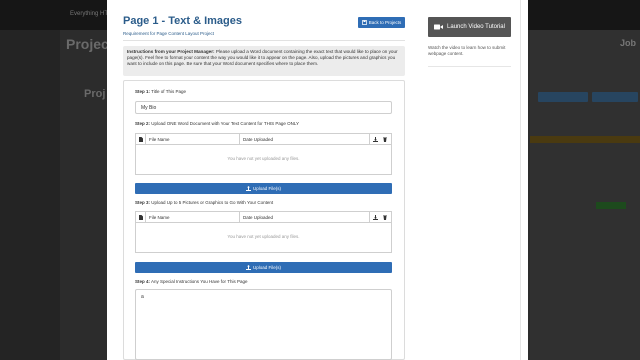 The width and height of the screenshot is (640, 360). Describe the element at coordinates (30, 195) in the screenshot. I see `background-sidebar` at that location.